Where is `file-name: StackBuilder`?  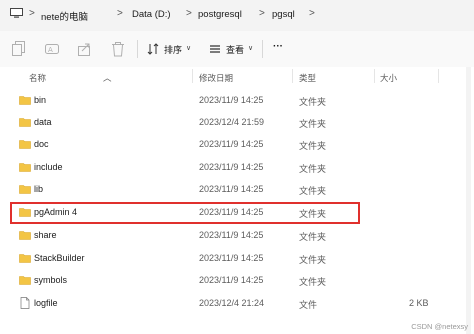
file-name: StackBuilder is located at coordinates (59, 258).